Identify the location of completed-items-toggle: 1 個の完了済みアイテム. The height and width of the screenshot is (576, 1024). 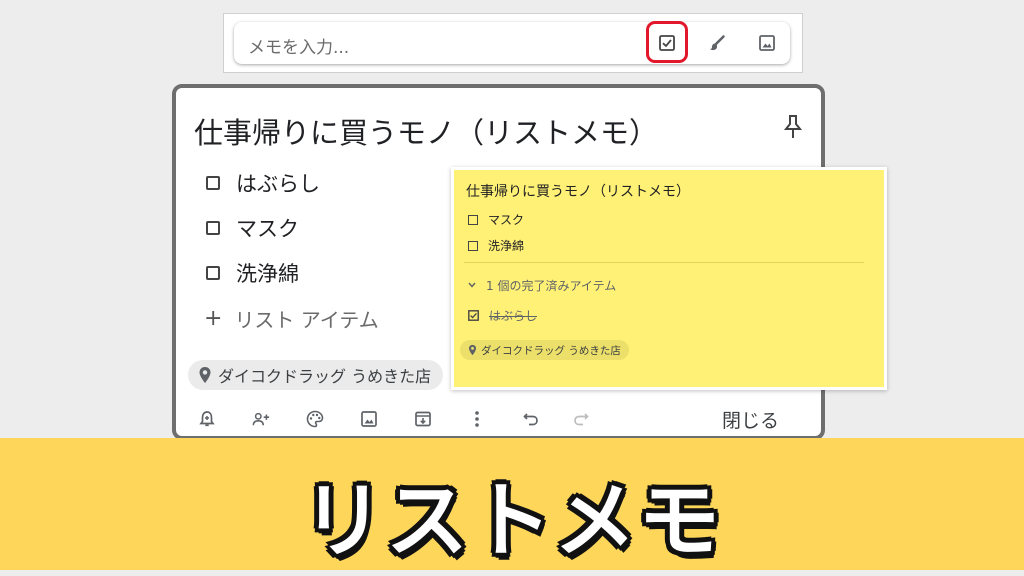
(542, 285).